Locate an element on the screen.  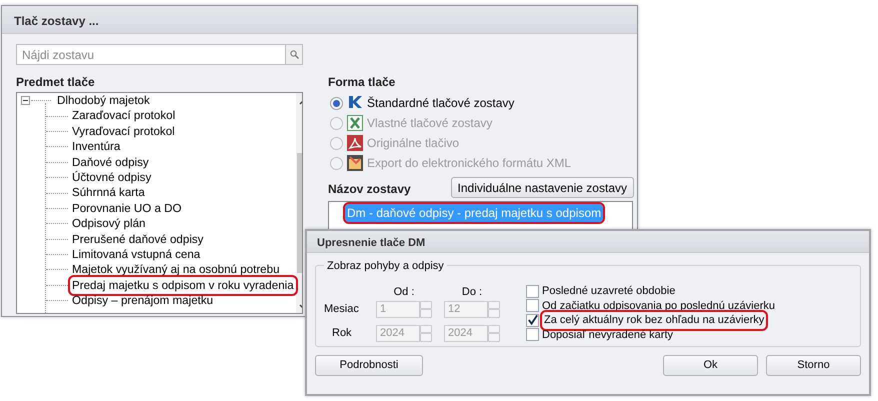
tree-item: Vyraďovací protokol is located at coordinates (123, 131).